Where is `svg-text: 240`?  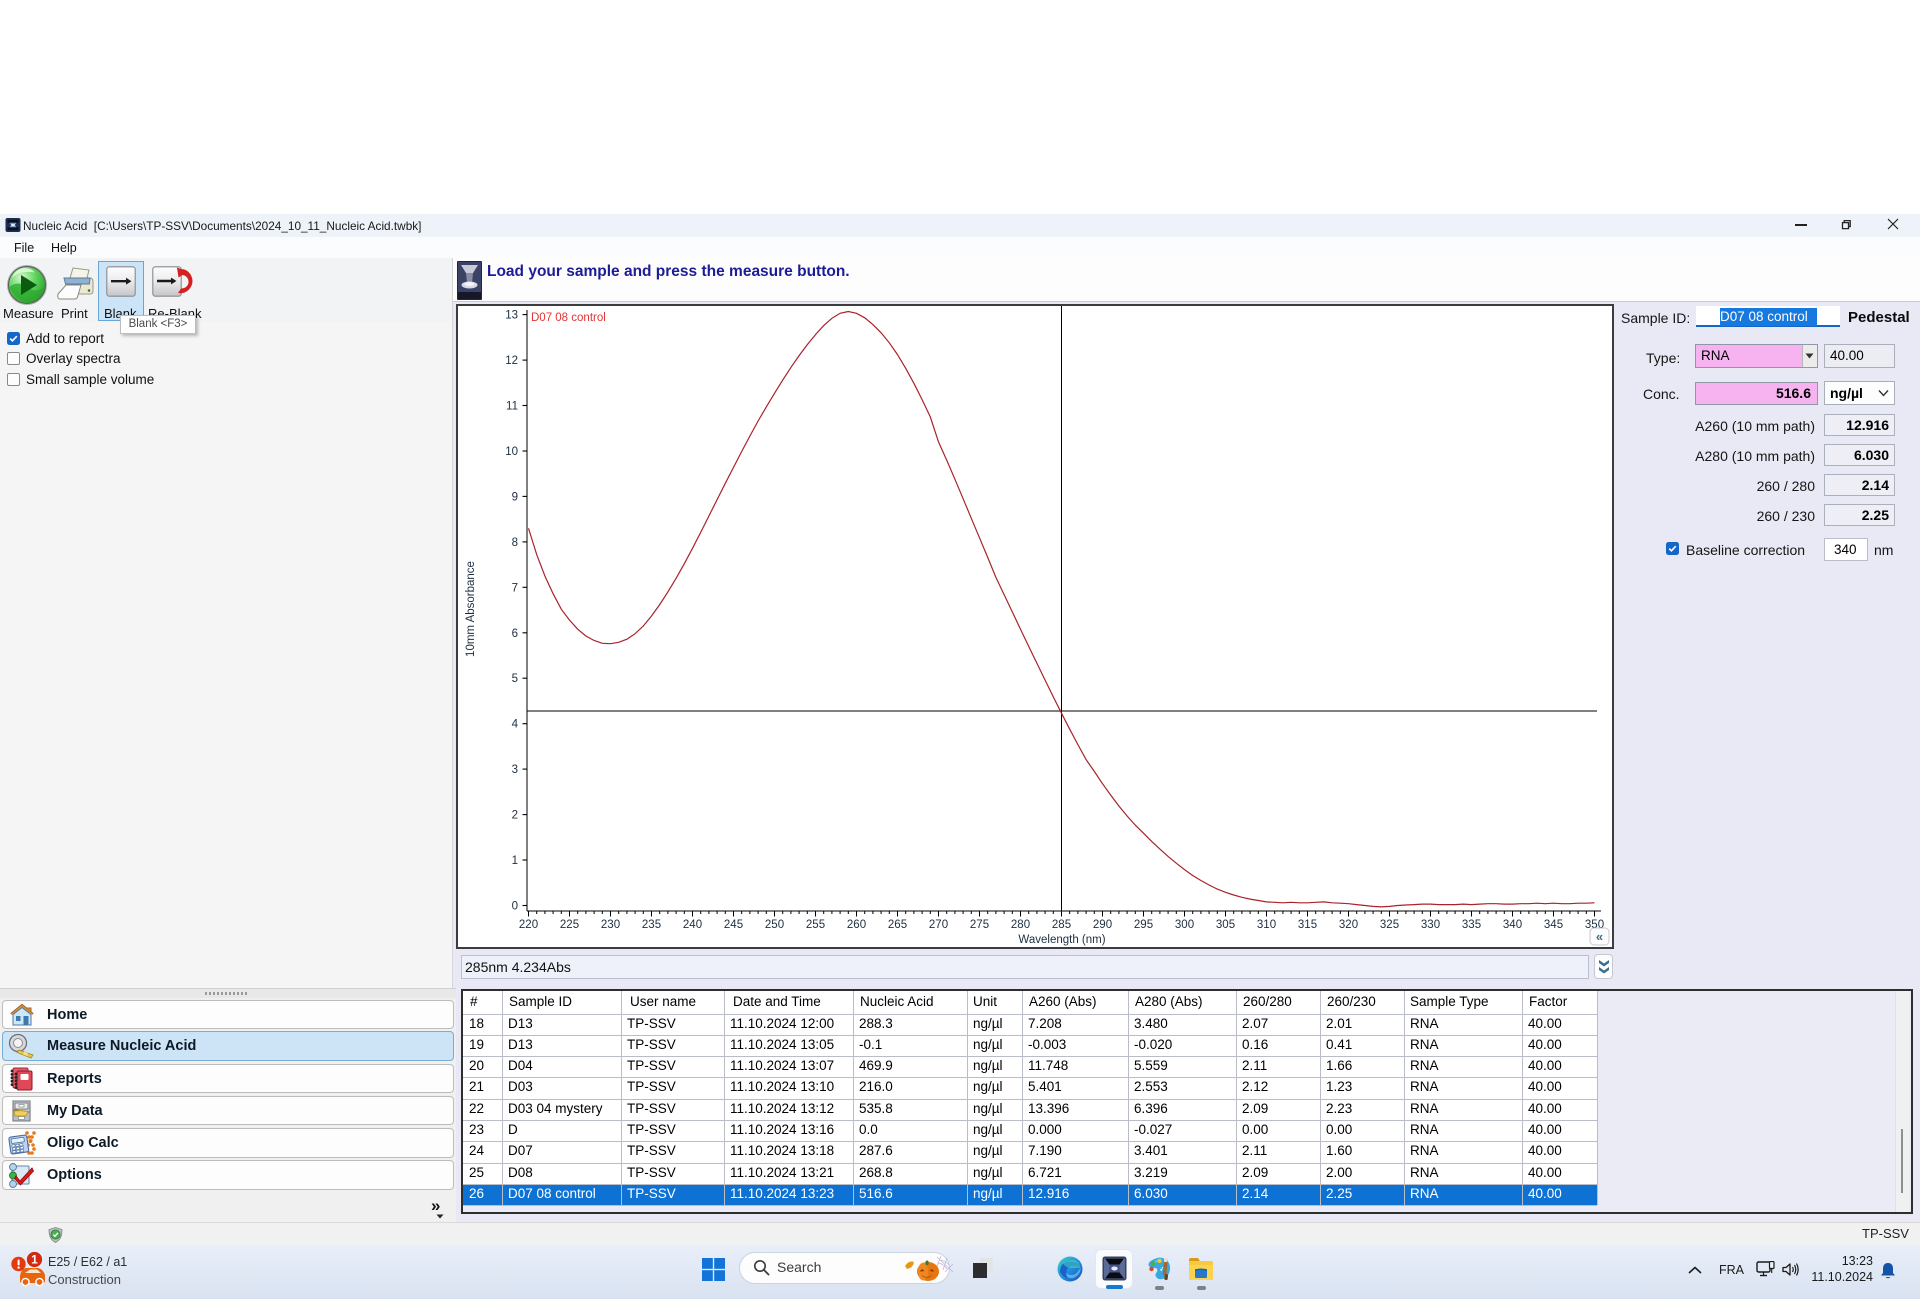
svg-text: 240 is located at coordinates (692, 925).